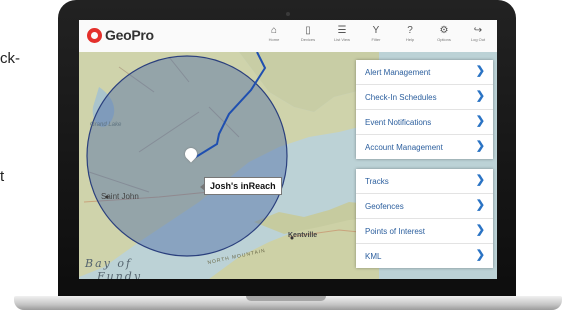 The width and height of the screenshot is (574, 317). I want to click on menu-item-label: Tracks, so click(377, 181).